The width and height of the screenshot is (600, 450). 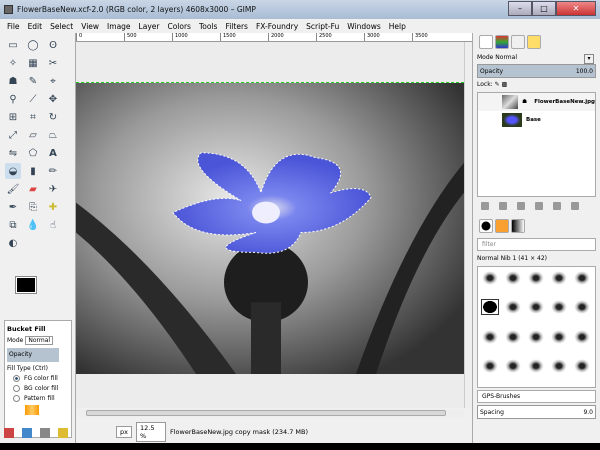 I want to click on spacing-slider: Spacing 9.0, so click(x=536, y=412).